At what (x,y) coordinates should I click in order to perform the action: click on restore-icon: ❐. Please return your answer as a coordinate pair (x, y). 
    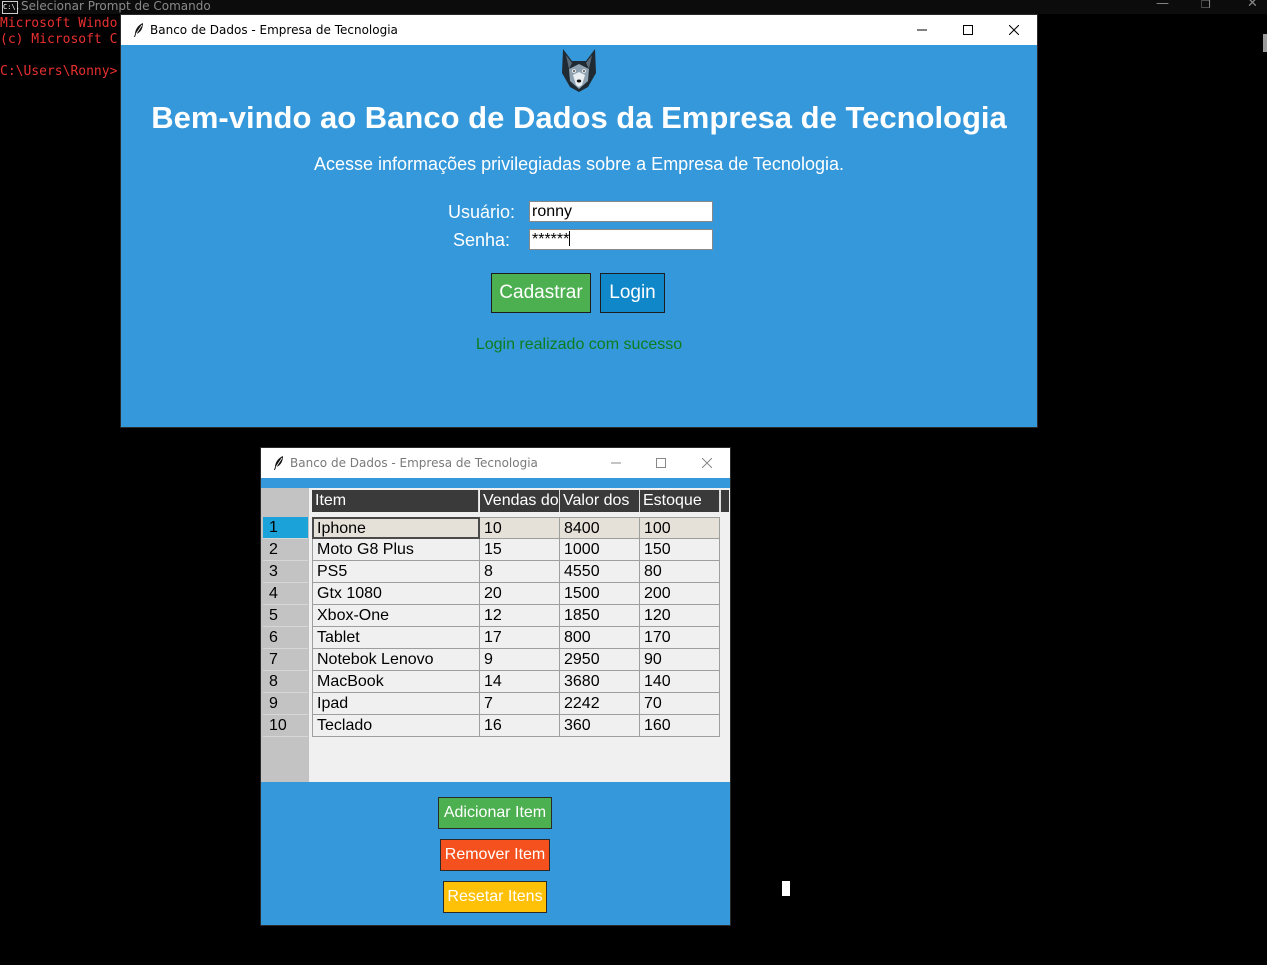
    Looking at the image, I should click on (1206, 5).